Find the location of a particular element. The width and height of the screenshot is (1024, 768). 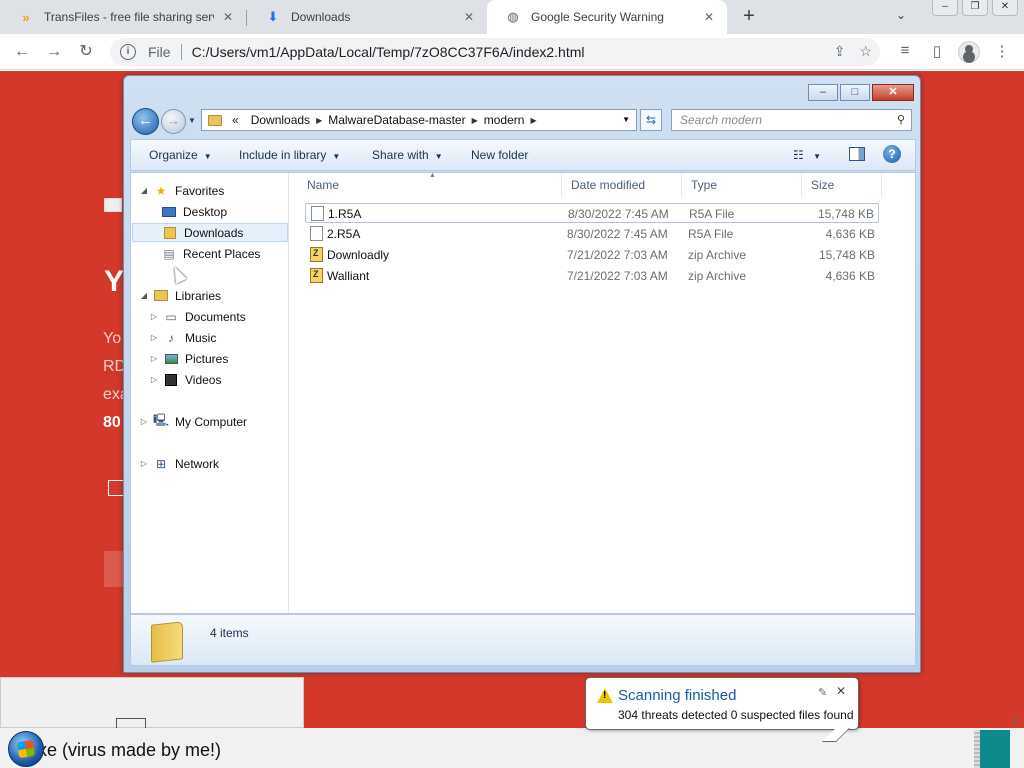

bookmark-star-icon: ☆ is located at coordinates (865, 51).